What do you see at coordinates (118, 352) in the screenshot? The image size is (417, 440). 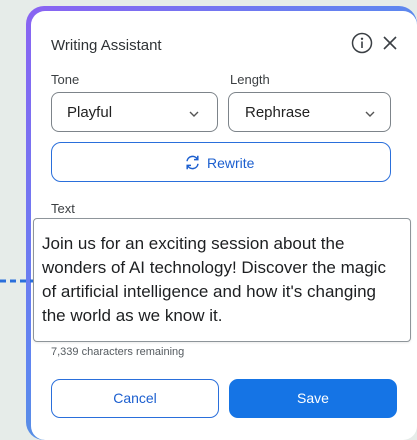 I see `characters-remaining: 7,339 characters remaining` at bounding box center [118, 352].